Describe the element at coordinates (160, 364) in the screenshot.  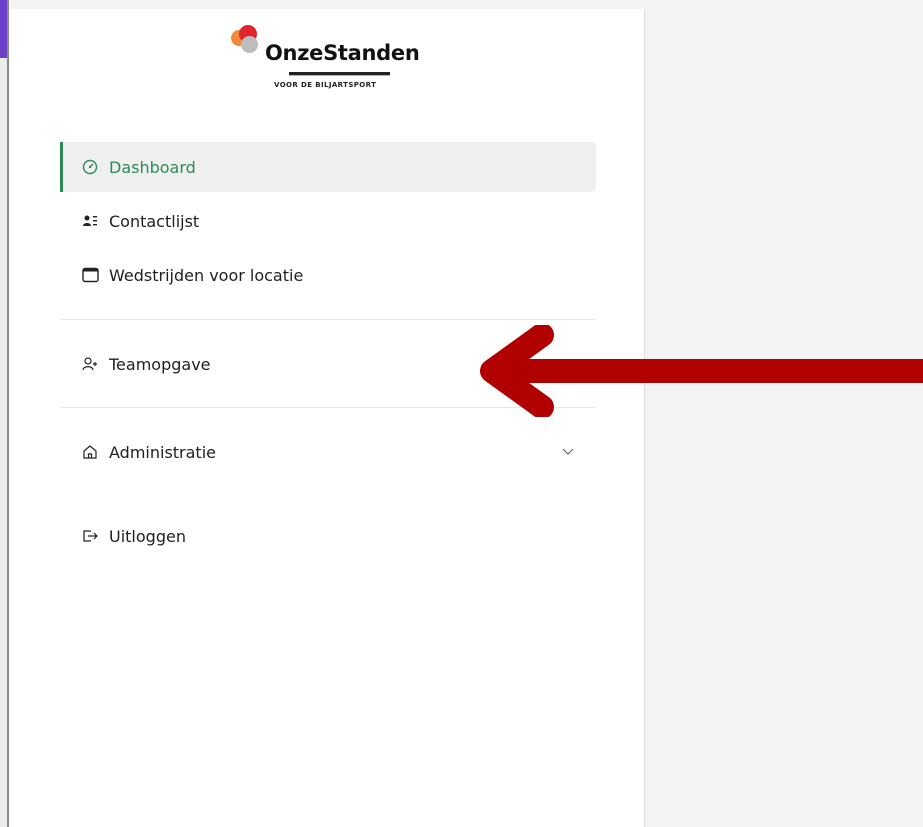
I see `nav-item-label: Teamopgave` at that location.